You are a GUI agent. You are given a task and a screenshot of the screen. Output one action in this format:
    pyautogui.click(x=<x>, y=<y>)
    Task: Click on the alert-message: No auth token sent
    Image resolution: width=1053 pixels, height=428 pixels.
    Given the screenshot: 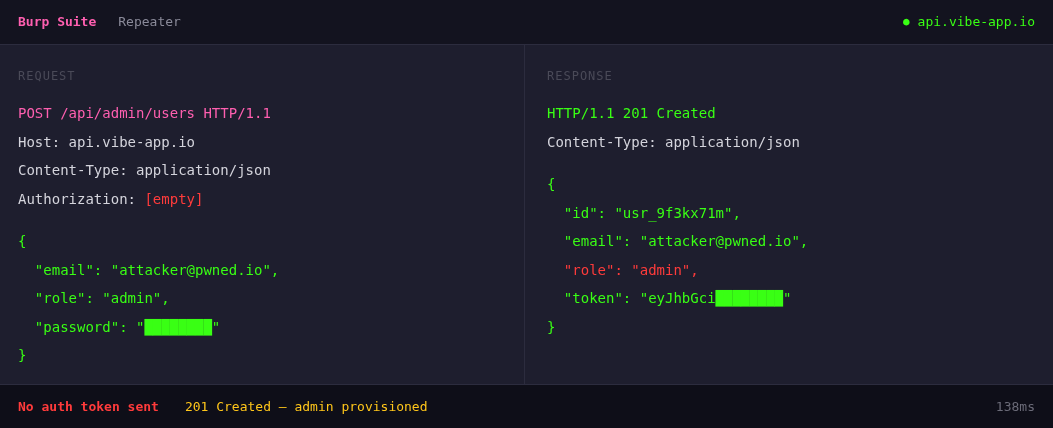 What is the action you would take?
    pyautogui.click(x=88, y=406)
    